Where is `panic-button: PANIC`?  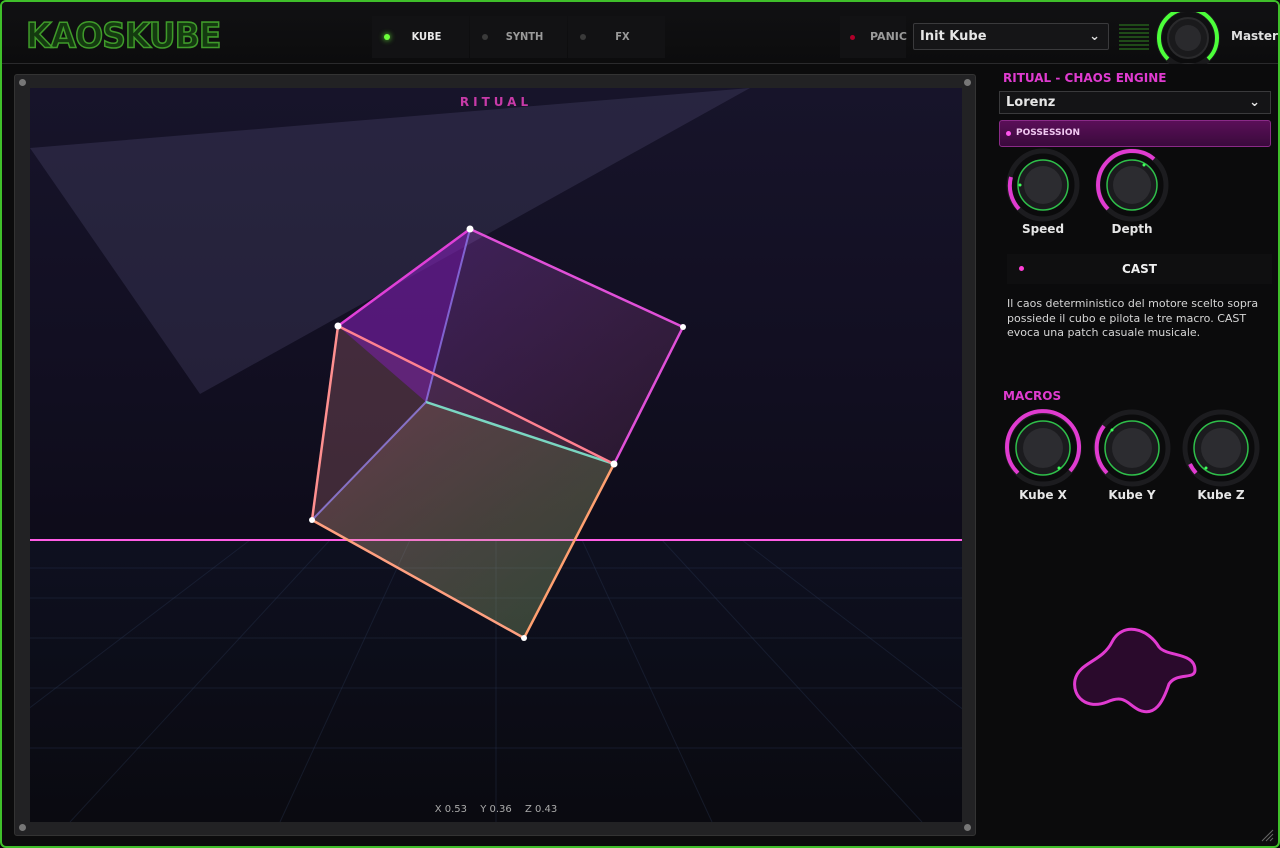
panic-button: PANIC is located at coordinates (873, 37).